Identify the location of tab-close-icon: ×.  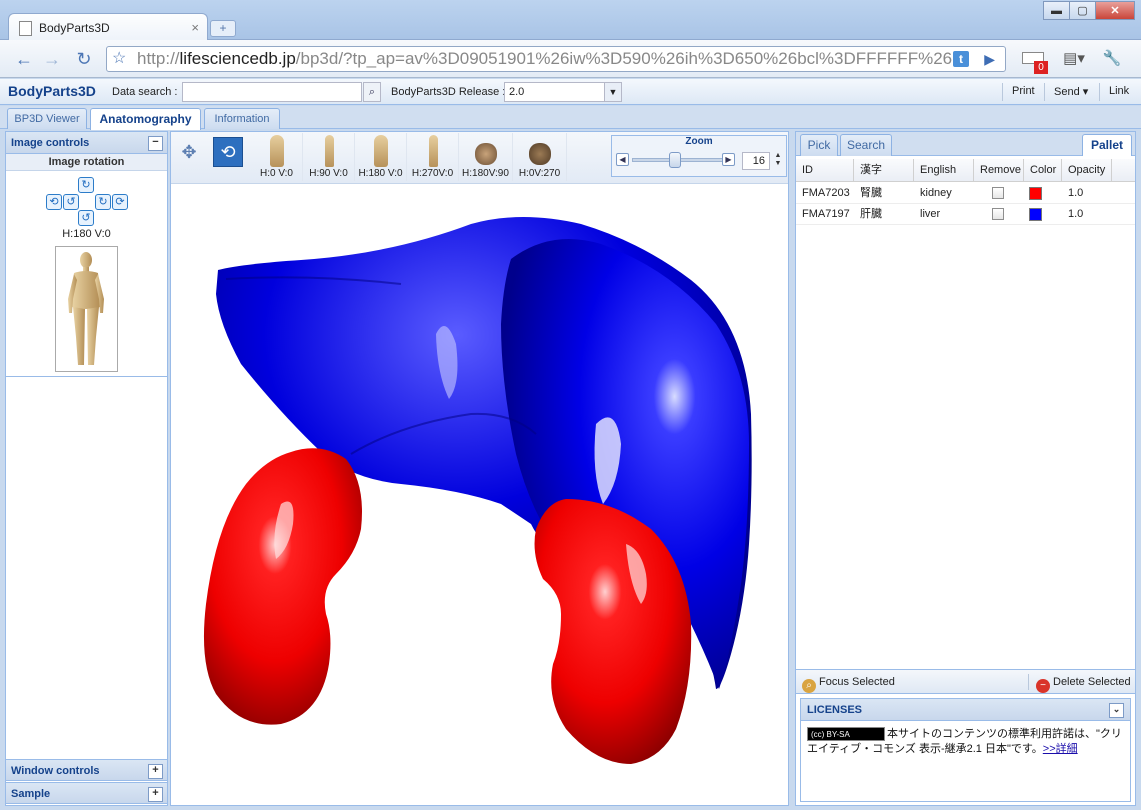
(195, 27).